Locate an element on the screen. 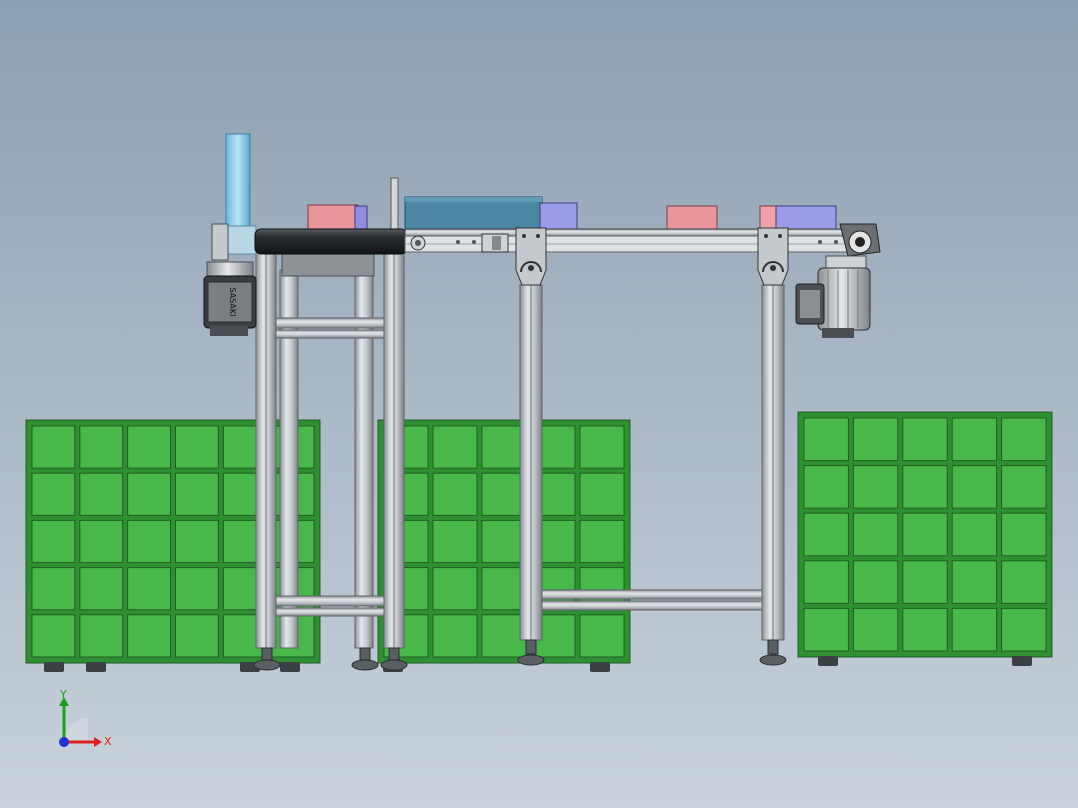  roller-support-block is located at coordinates (328, 265).